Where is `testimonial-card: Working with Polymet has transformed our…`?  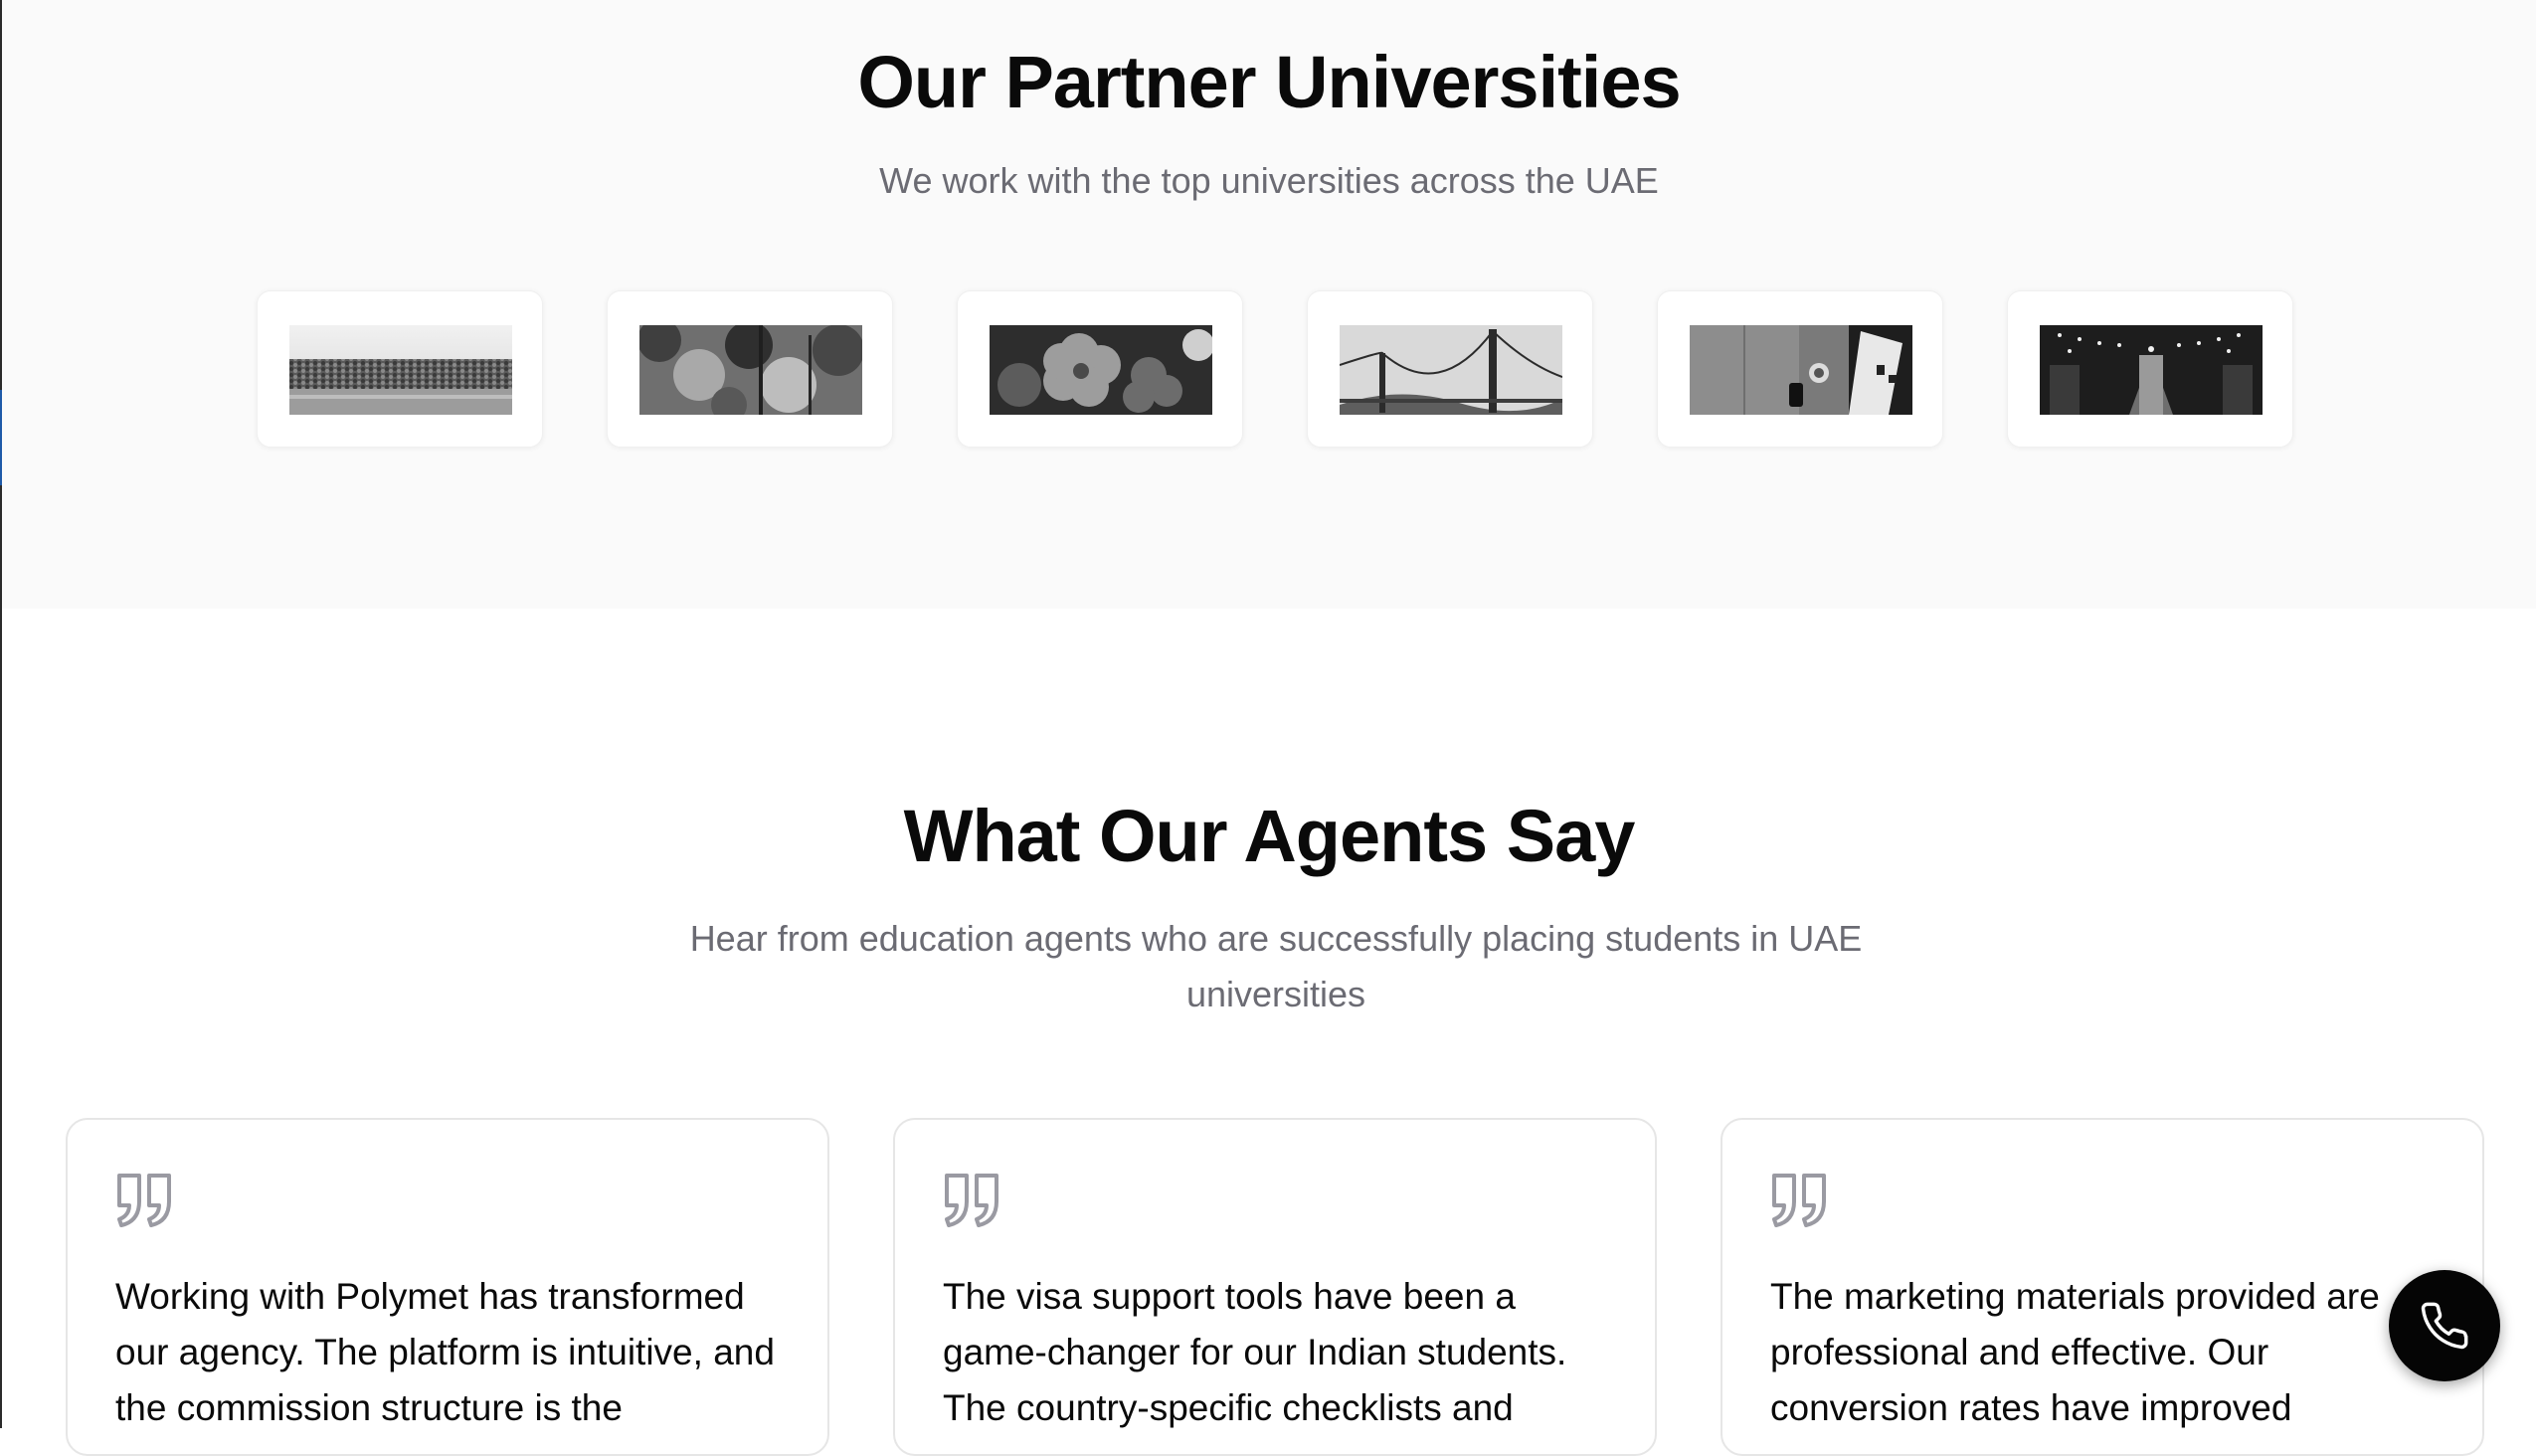 testimonial-card: Working with Polymet has transformed our… is located at coordinates (447, 1287).